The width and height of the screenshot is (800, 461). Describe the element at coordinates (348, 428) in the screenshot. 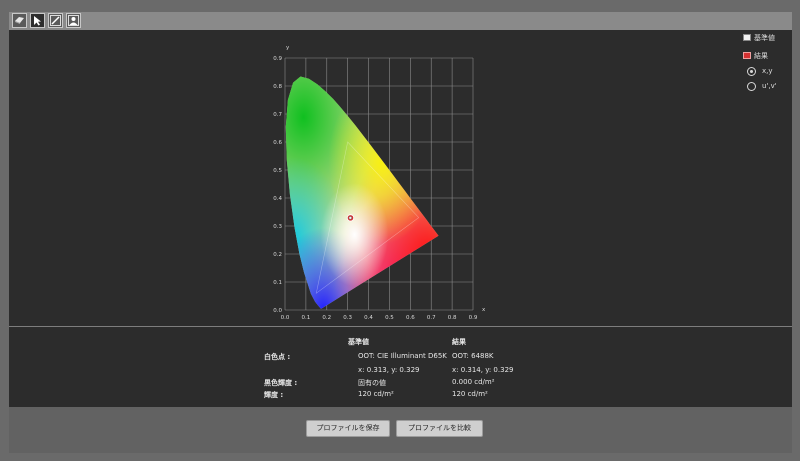

I see `save-profile-button: プロファイルを保存` at that location.